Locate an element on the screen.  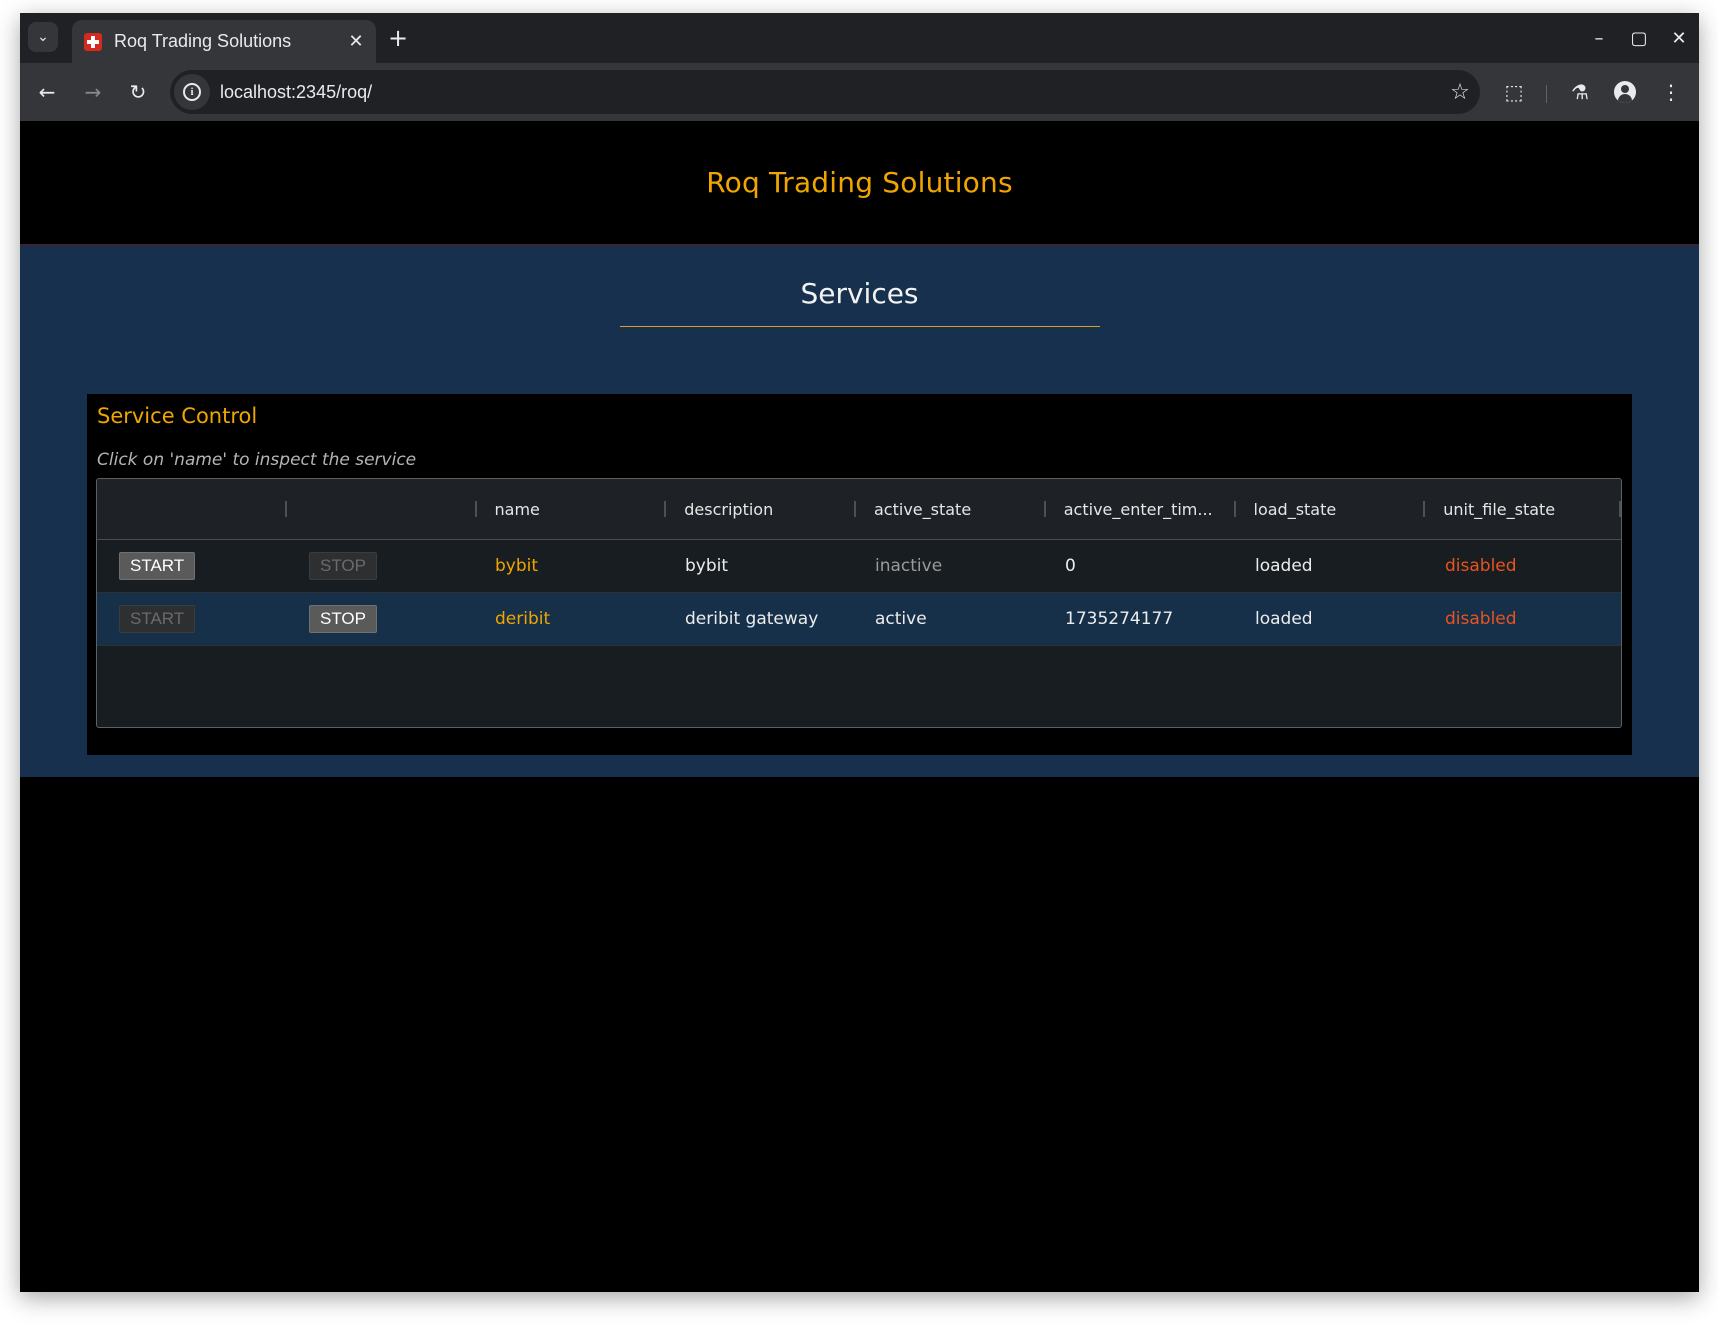
service-name-link: bybit is located at coordinates (572, 566).